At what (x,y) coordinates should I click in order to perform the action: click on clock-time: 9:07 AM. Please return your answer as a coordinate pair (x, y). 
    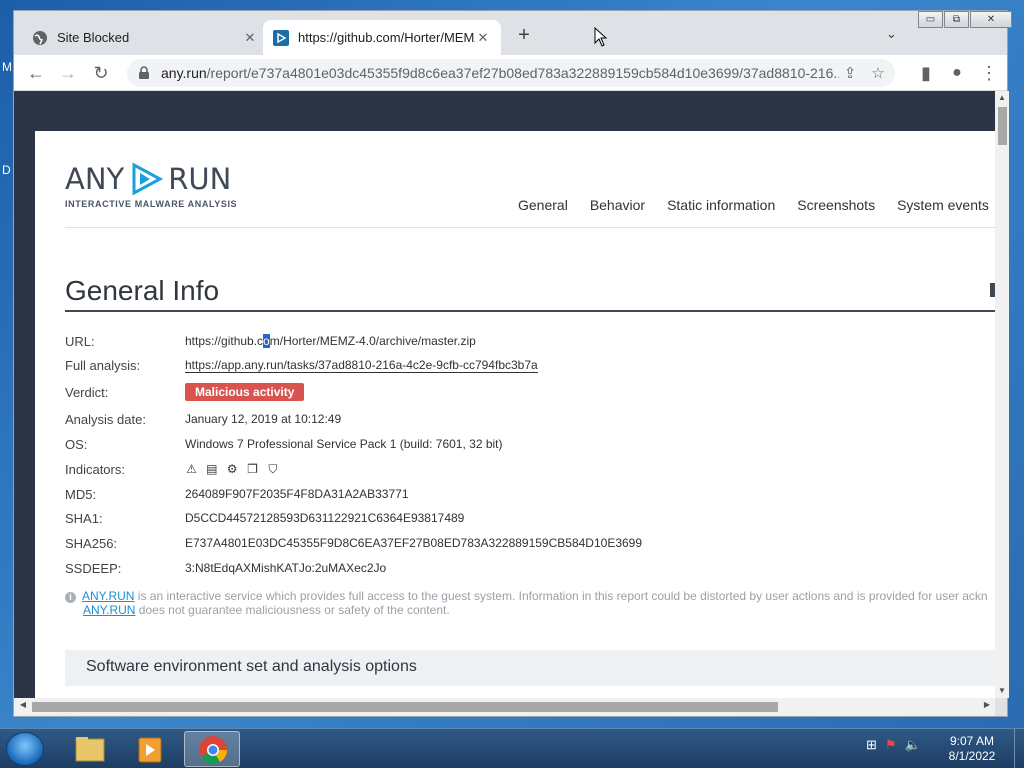
    Looking at the image, I should click on (972, 741).